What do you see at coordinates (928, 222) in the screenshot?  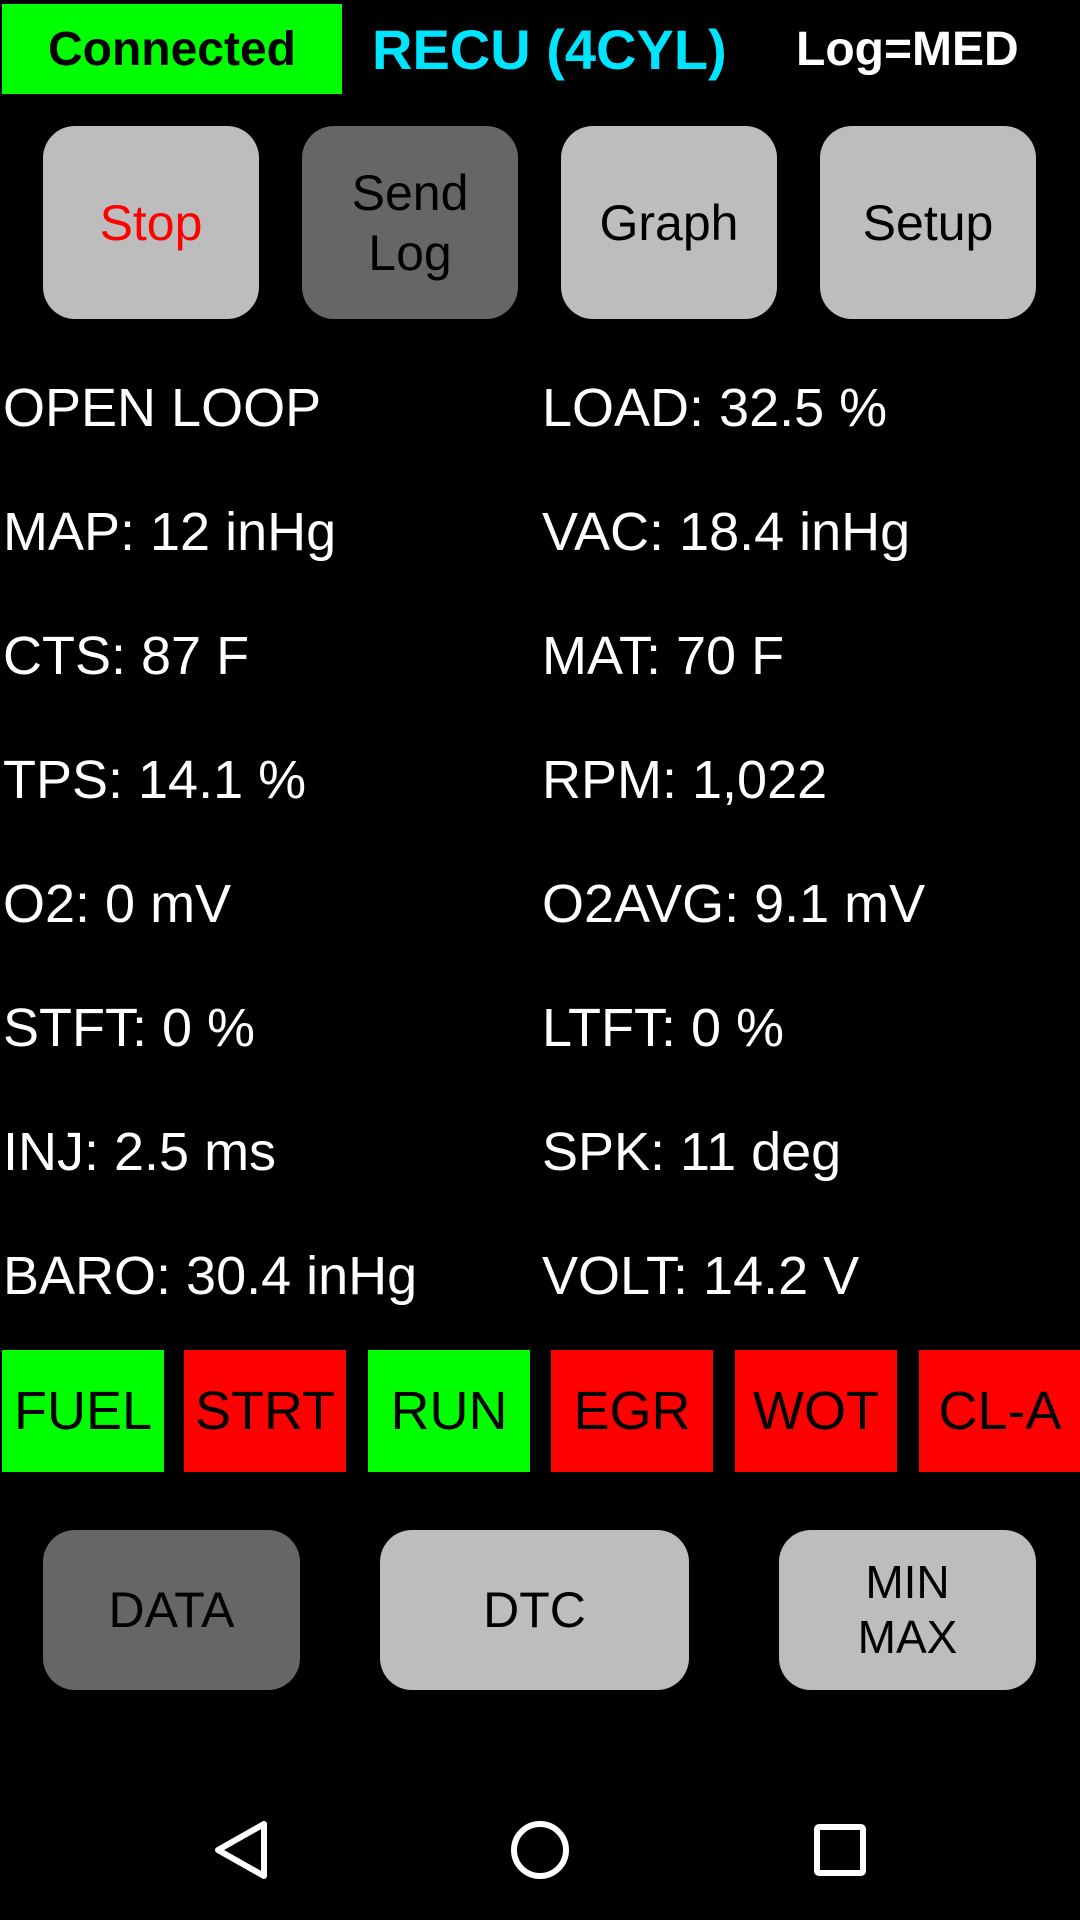 I see `setup-button: Setup` at bounding box center [928, 222].